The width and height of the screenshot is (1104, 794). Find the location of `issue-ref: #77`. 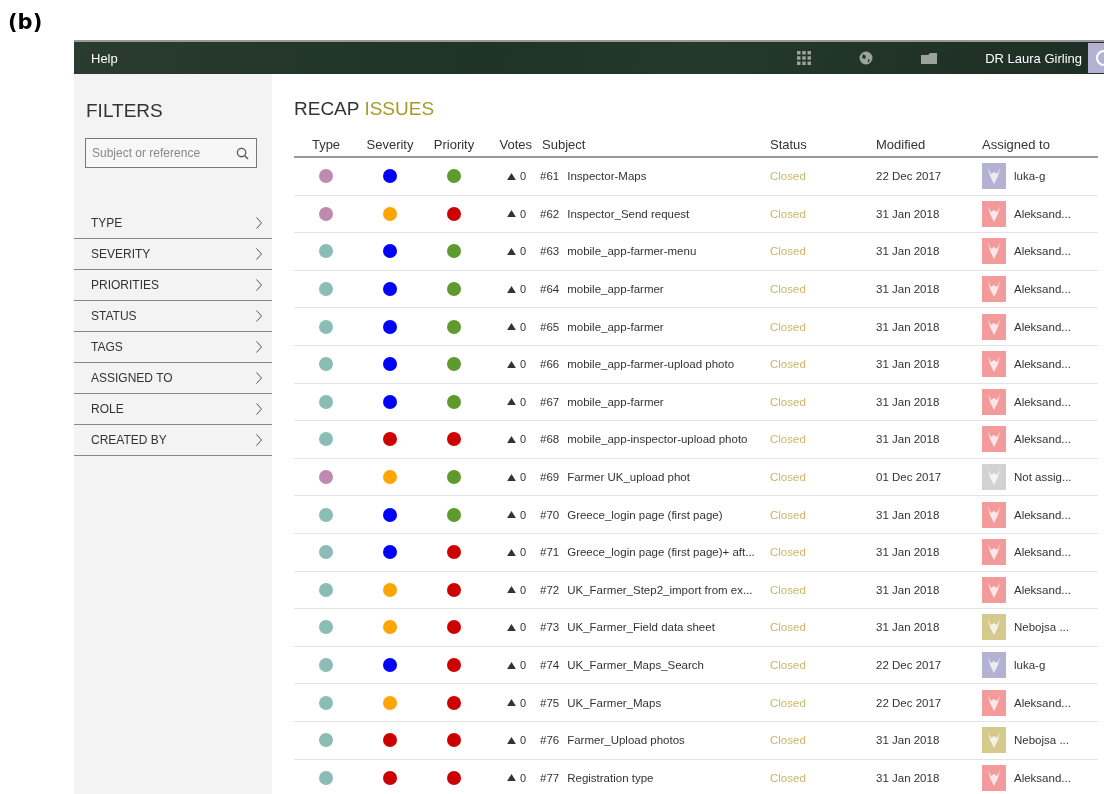

issue-ref: #77 is located at coordinates (550, 777).